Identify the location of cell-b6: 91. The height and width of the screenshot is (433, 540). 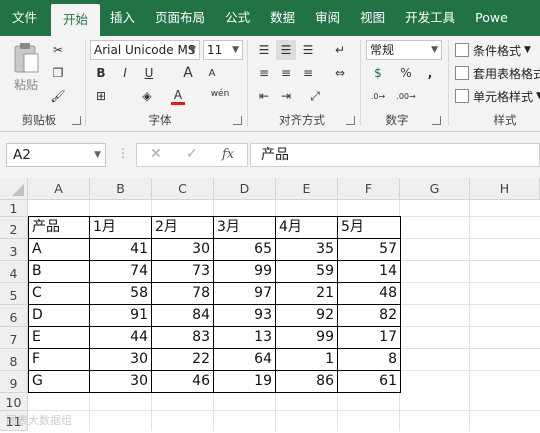
(120, 315).